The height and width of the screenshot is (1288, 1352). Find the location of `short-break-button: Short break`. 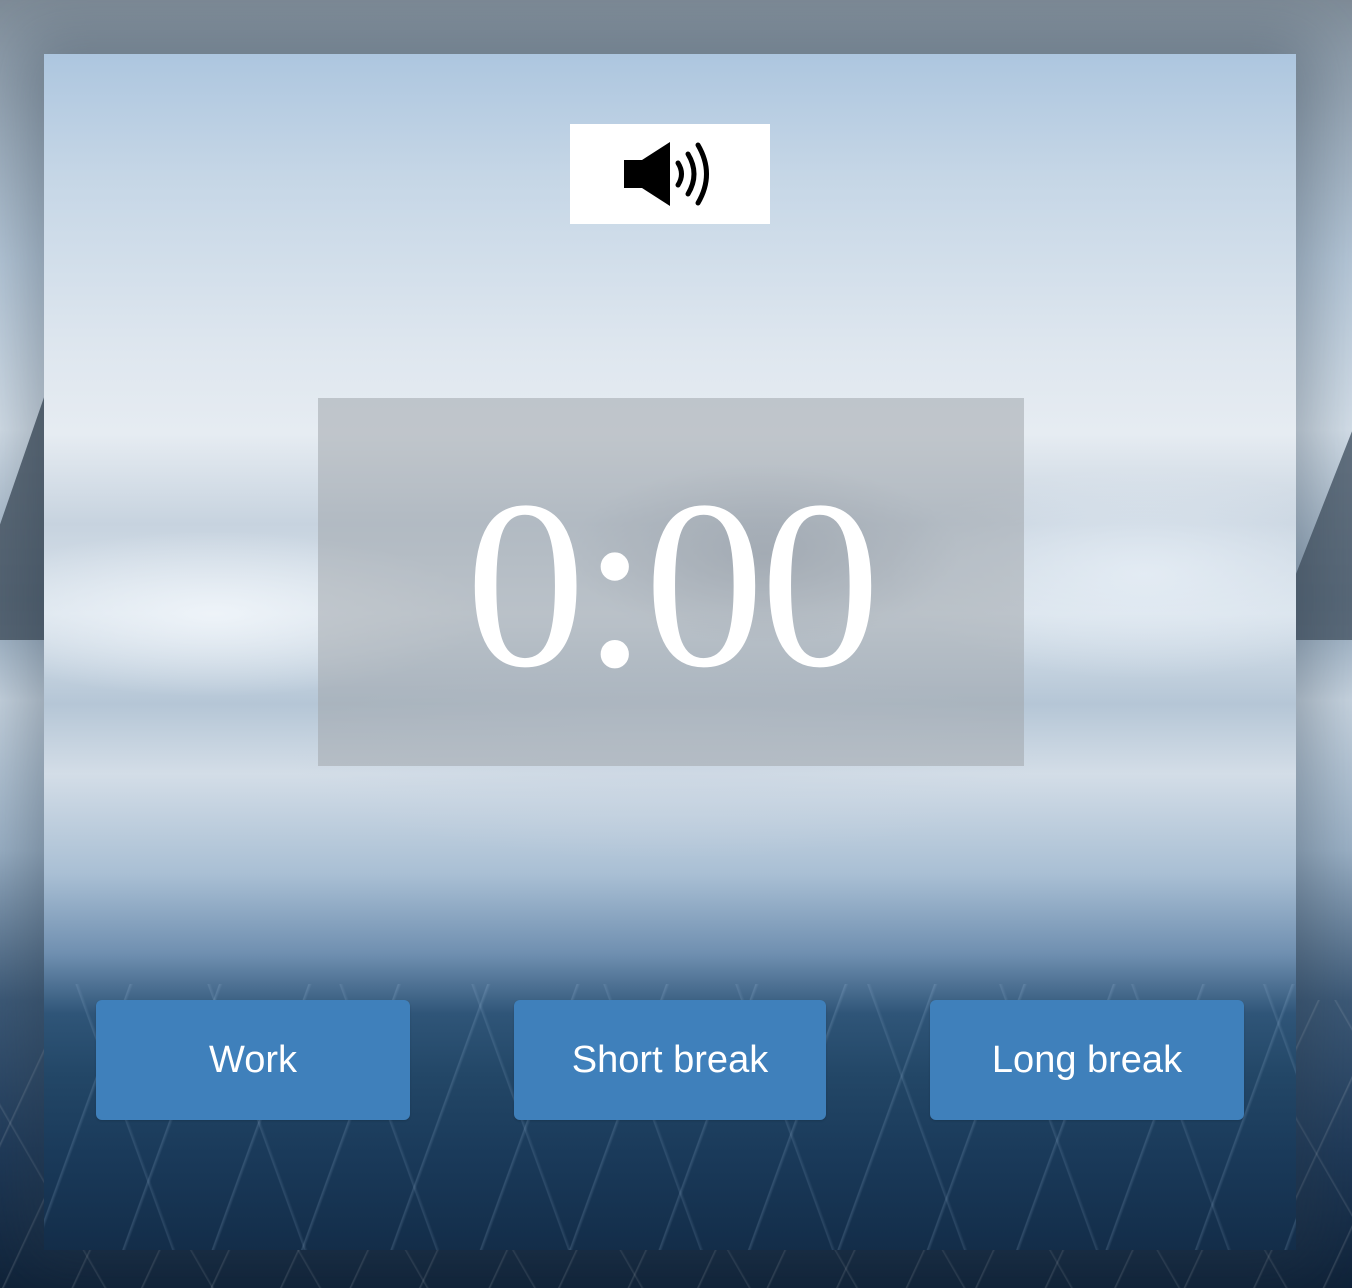

short-break-button: Short break is located at coordinates (670, 1060).